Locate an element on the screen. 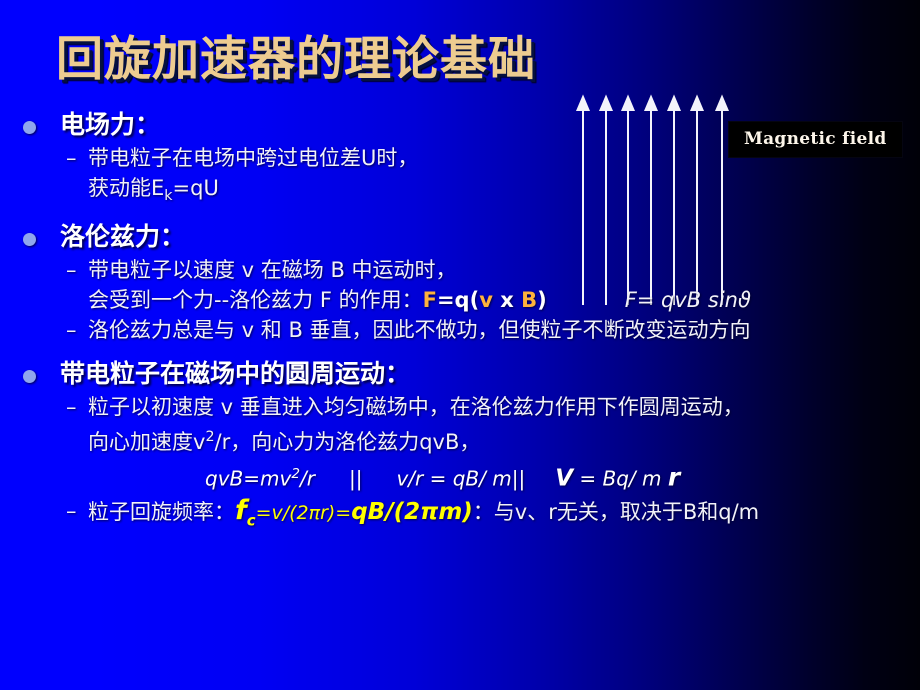 This screenshot has width=920, height=690. page-title: 回旋加速器的理论基础 is located at coordinates (296, 59).